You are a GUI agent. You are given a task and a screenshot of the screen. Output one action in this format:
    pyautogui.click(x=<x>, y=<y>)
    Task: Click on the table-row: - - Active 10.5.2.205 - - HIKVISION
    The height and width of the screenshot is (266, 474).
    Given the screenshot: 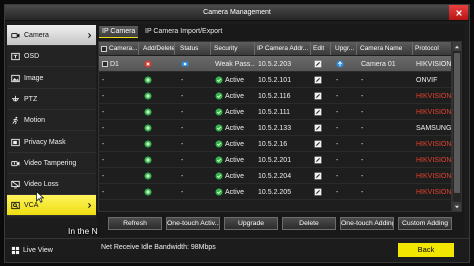 What is the action you would take?
    pyautogui.click(x=275, y=192)
    